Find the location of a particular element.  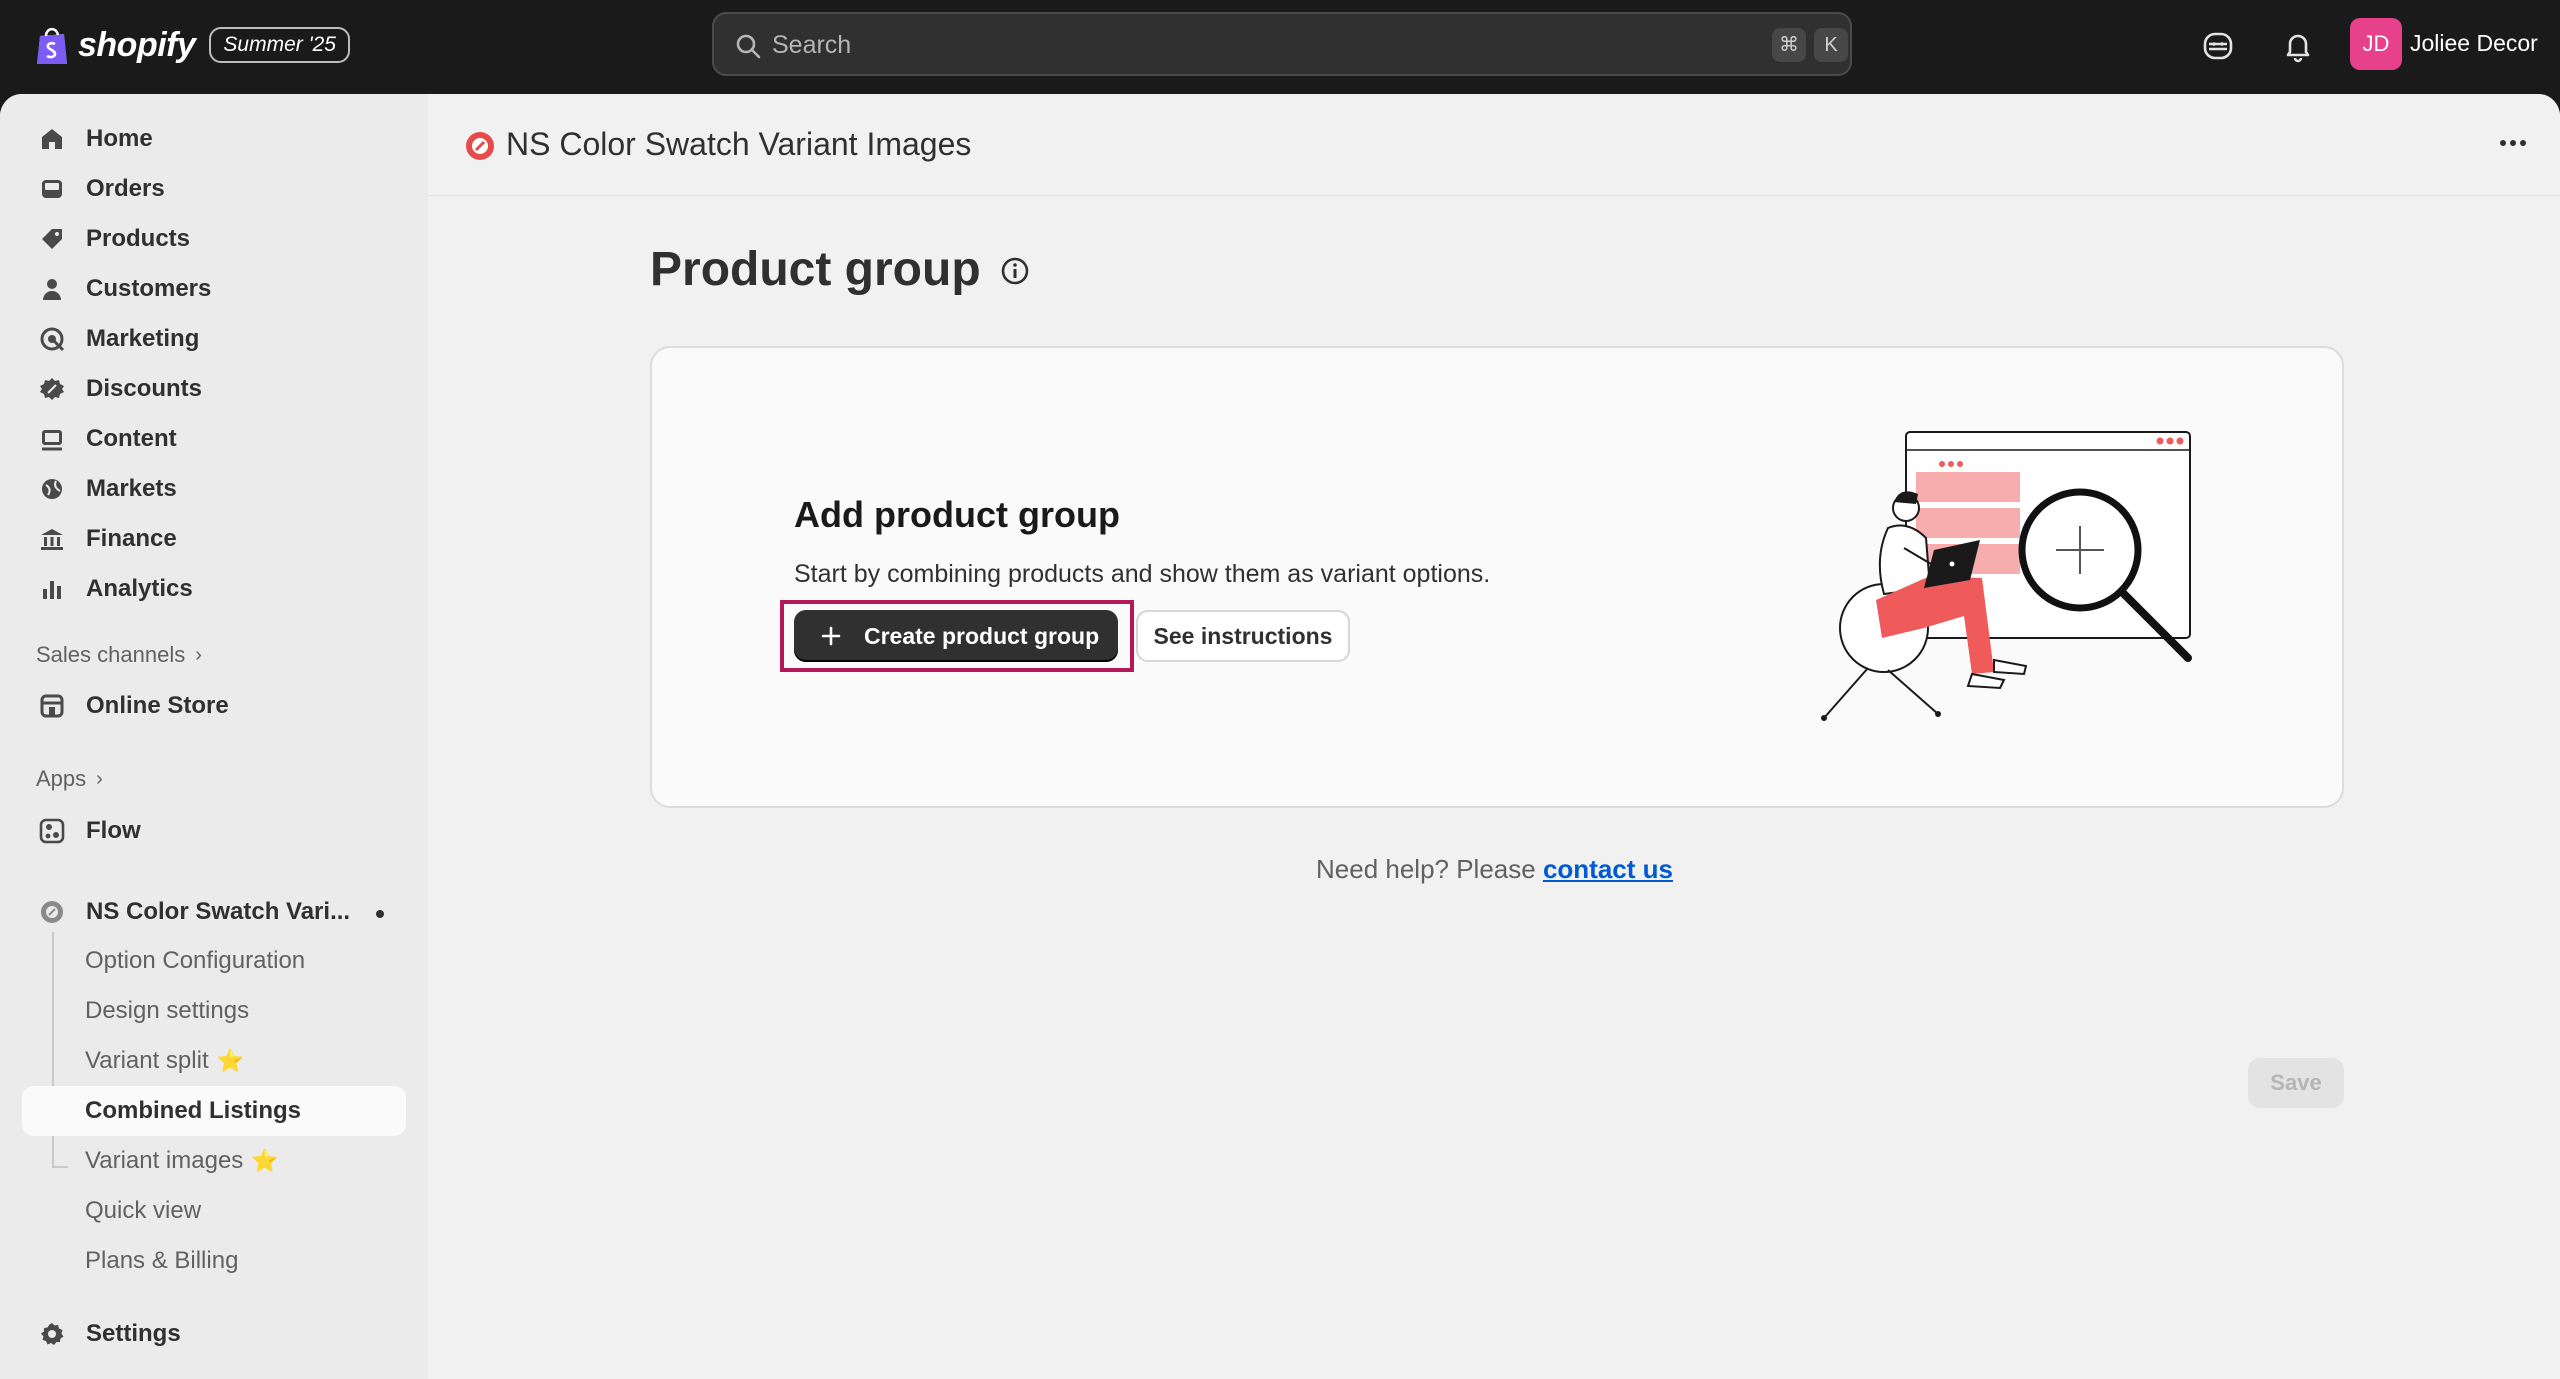

pinned-dot-icon is located at coordinates (380, 914).